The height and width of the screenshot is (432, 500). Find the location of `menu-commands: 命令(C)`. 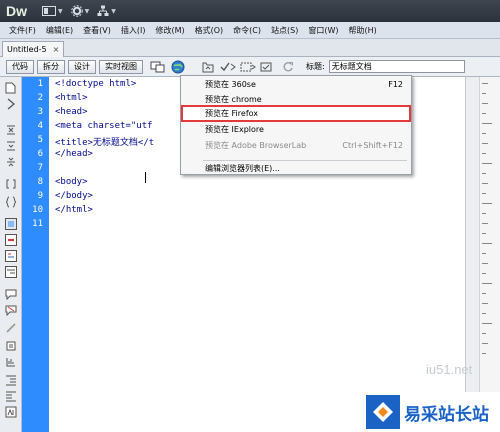

menu-commands: 命令(C) is located at coordinates (247, 30).